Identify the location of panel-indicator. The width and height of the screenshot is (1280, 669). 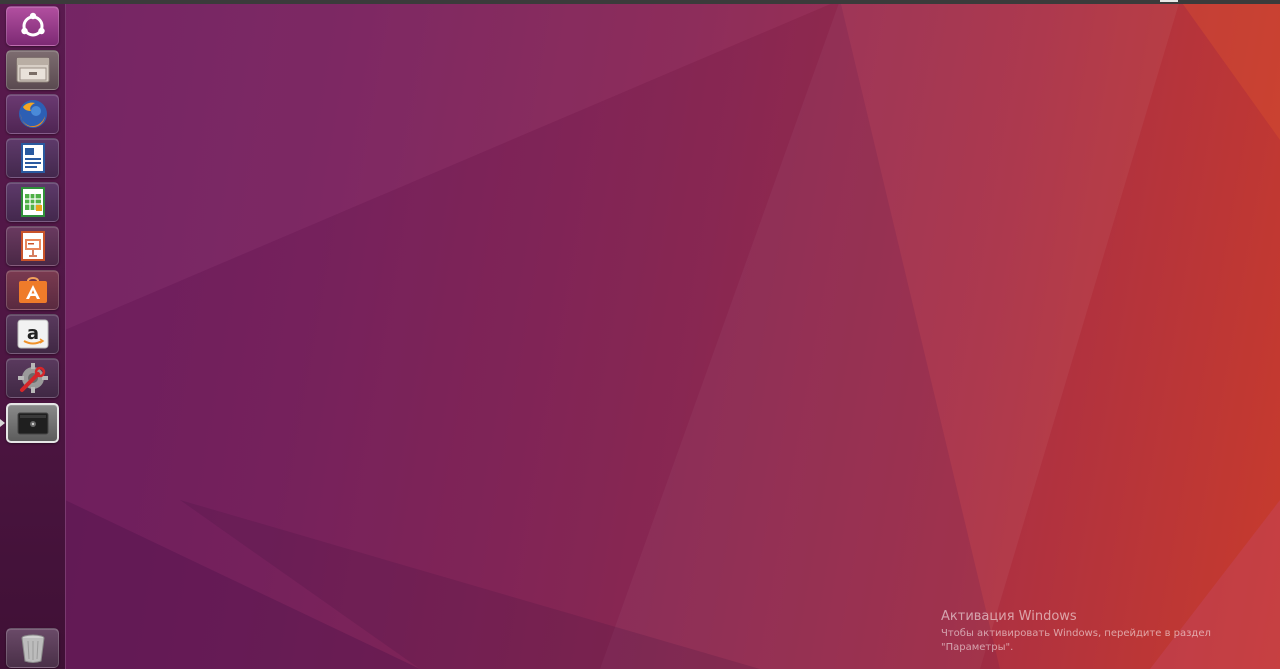
(1169, 1).